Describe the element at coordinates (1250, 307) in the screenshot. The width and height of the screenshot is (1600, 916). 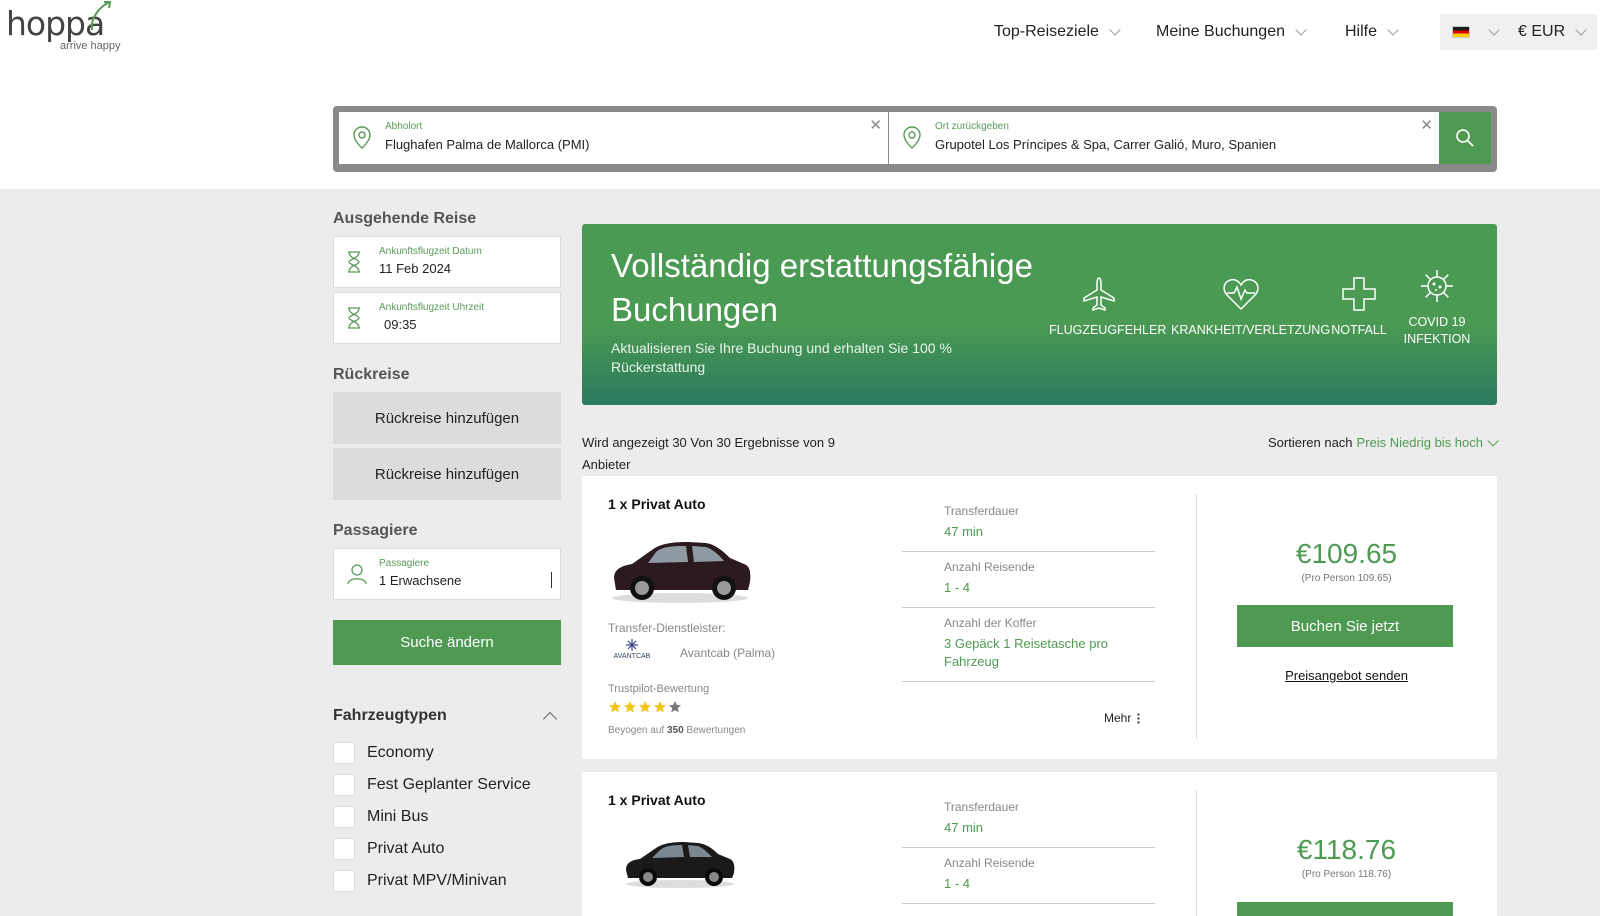
I see `banner-item-illness: KRANKHEIT/VERLETZUNG` at that location.